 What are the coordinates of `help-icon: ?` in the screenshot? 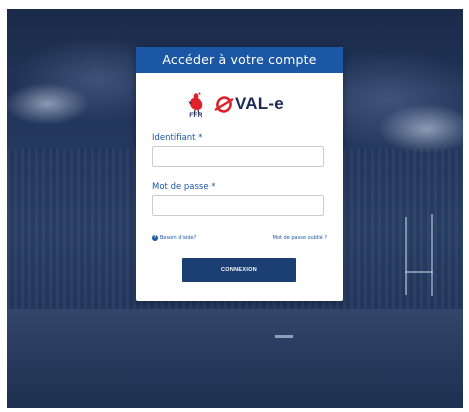 It's located at (155, 238).